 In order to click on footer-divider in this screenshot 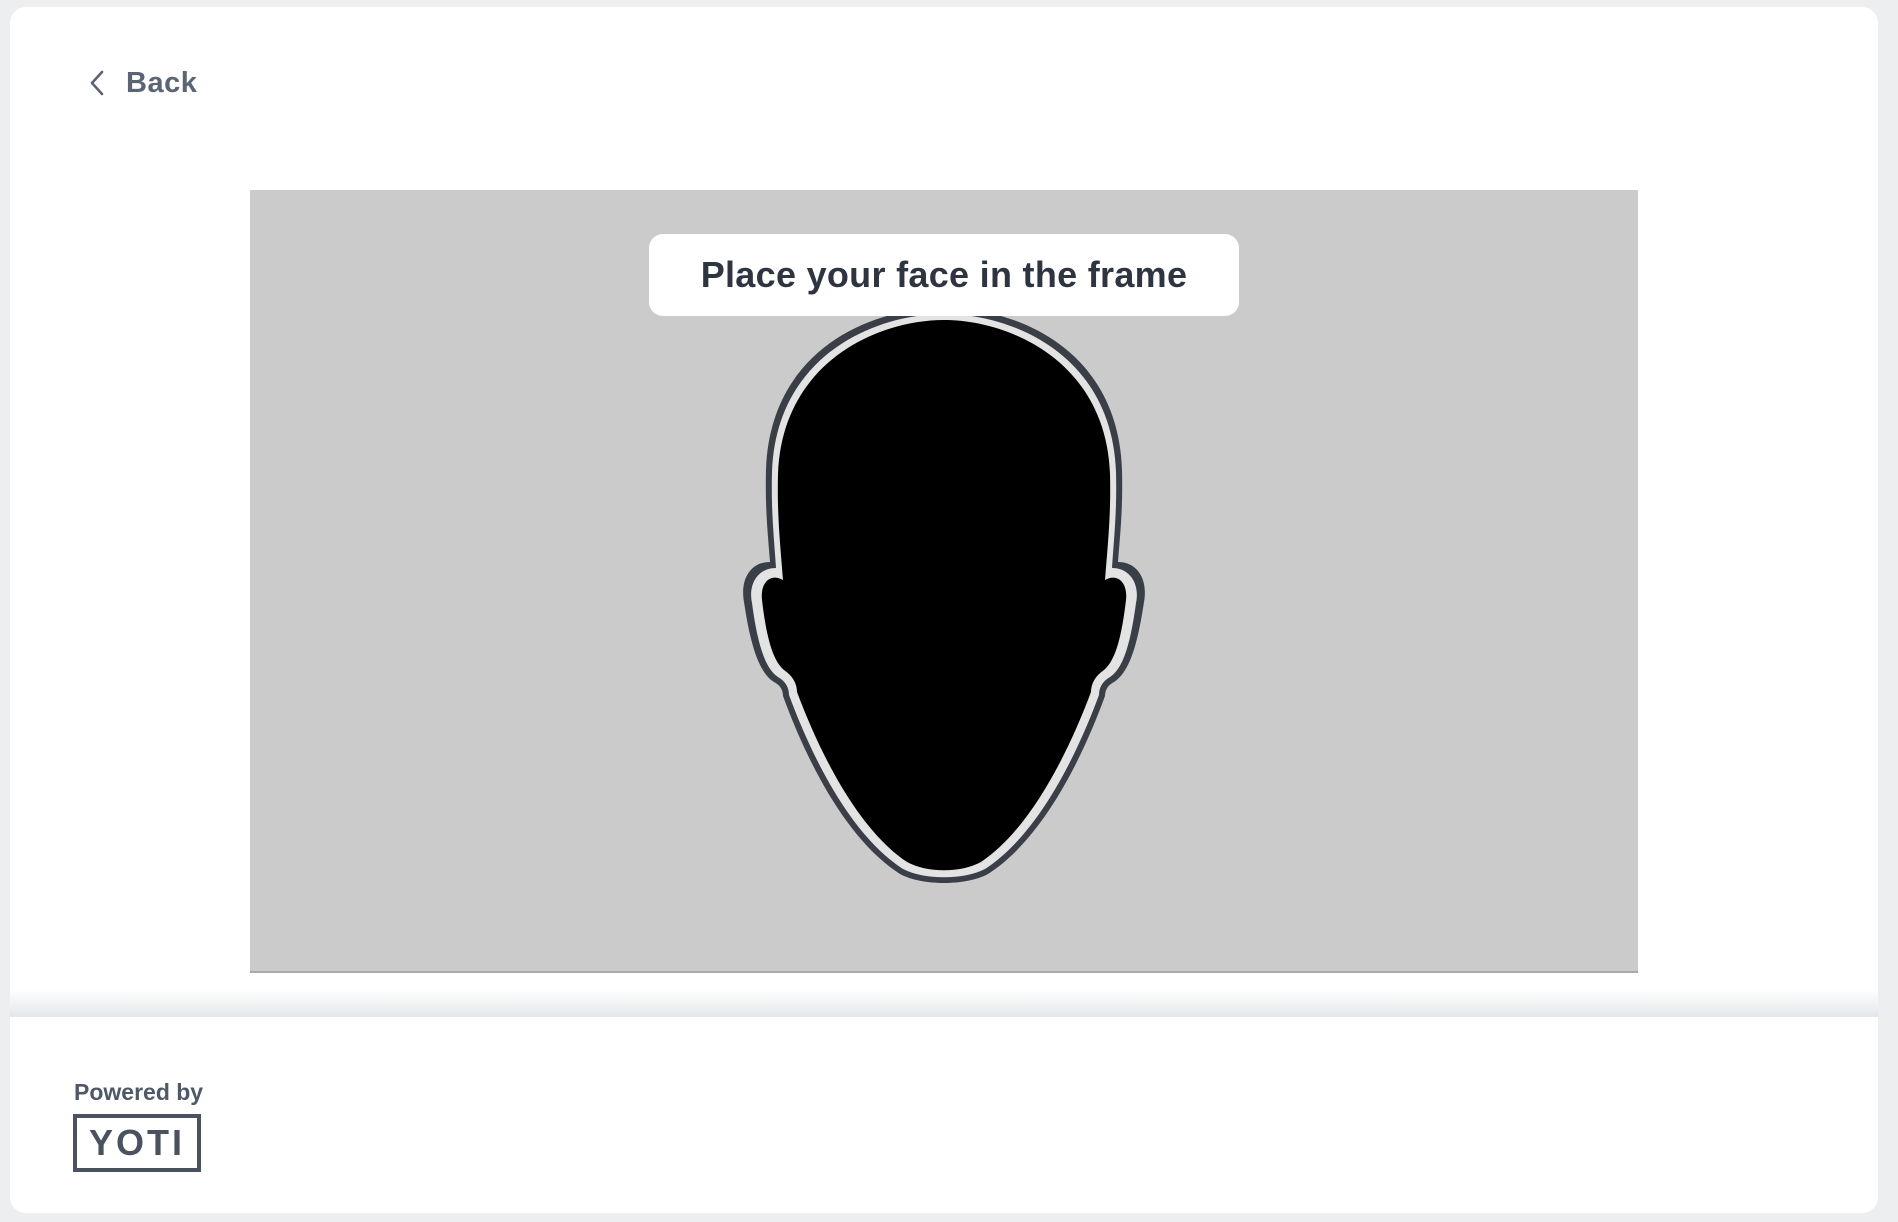, I will do `click(944, 1003)`.